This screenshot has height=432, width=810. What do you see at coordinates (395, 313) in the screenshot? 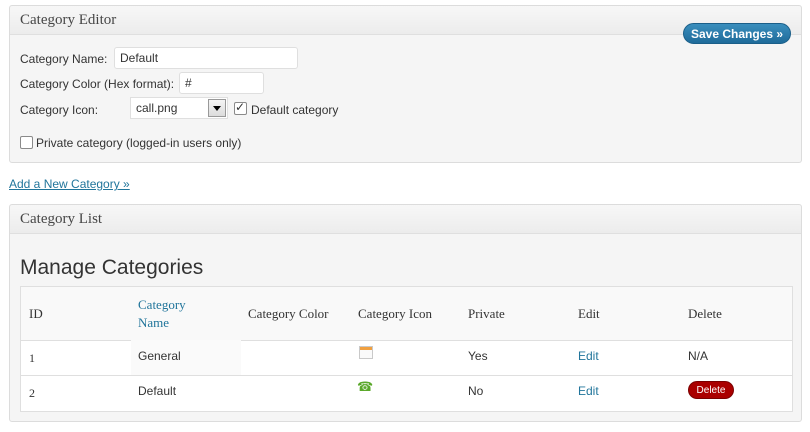
I see `column-category-icon: Category Icon` at bounding box center [395, 313].